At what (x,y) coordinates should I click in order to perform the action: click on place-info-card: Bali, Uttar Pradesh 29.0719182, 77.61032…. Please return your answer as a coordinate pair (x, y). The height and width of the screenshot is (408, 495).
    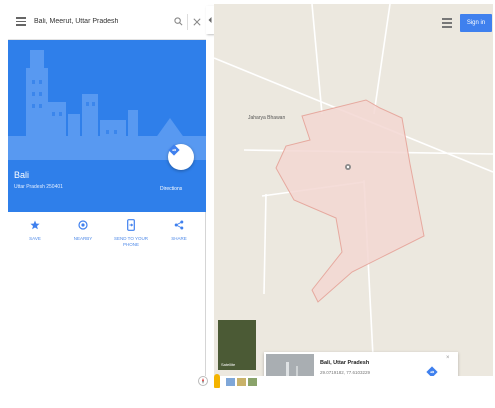
    Looking at the image, I should click on (361, 364).